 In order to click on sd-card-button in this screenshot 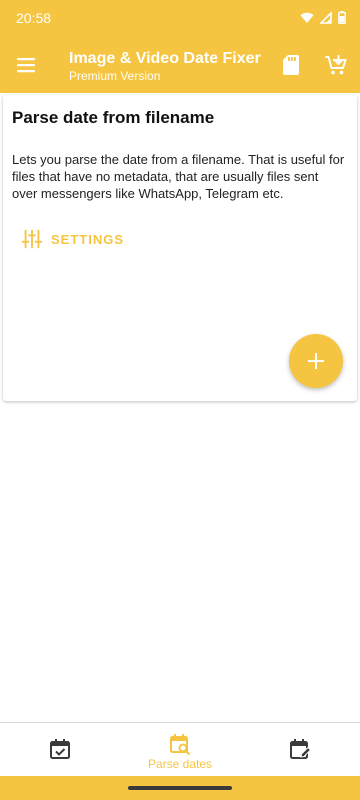, I will do `click(291, 65)`.